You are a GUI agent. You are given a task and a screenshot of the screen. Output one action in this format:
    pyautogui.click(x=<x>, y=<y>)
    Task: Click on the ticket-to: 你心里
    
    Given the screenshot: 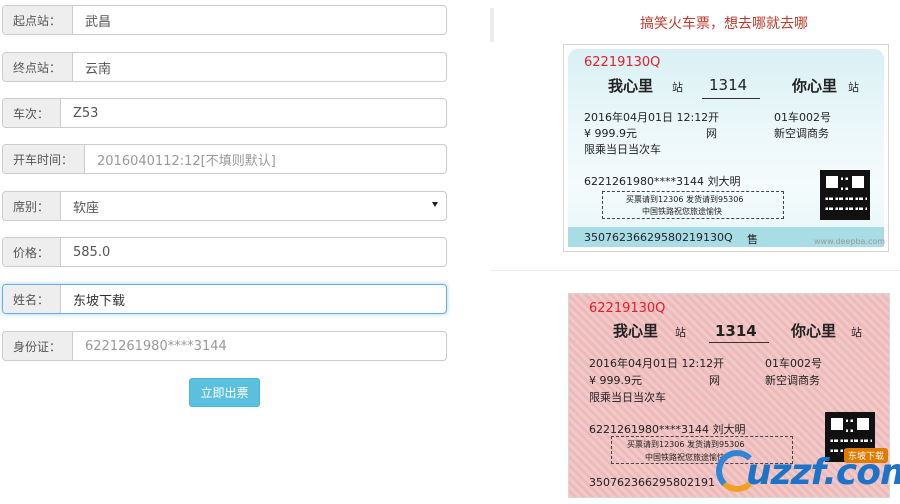 What is the action you would take?
    pyautogui.click(x=815, y=86)
    